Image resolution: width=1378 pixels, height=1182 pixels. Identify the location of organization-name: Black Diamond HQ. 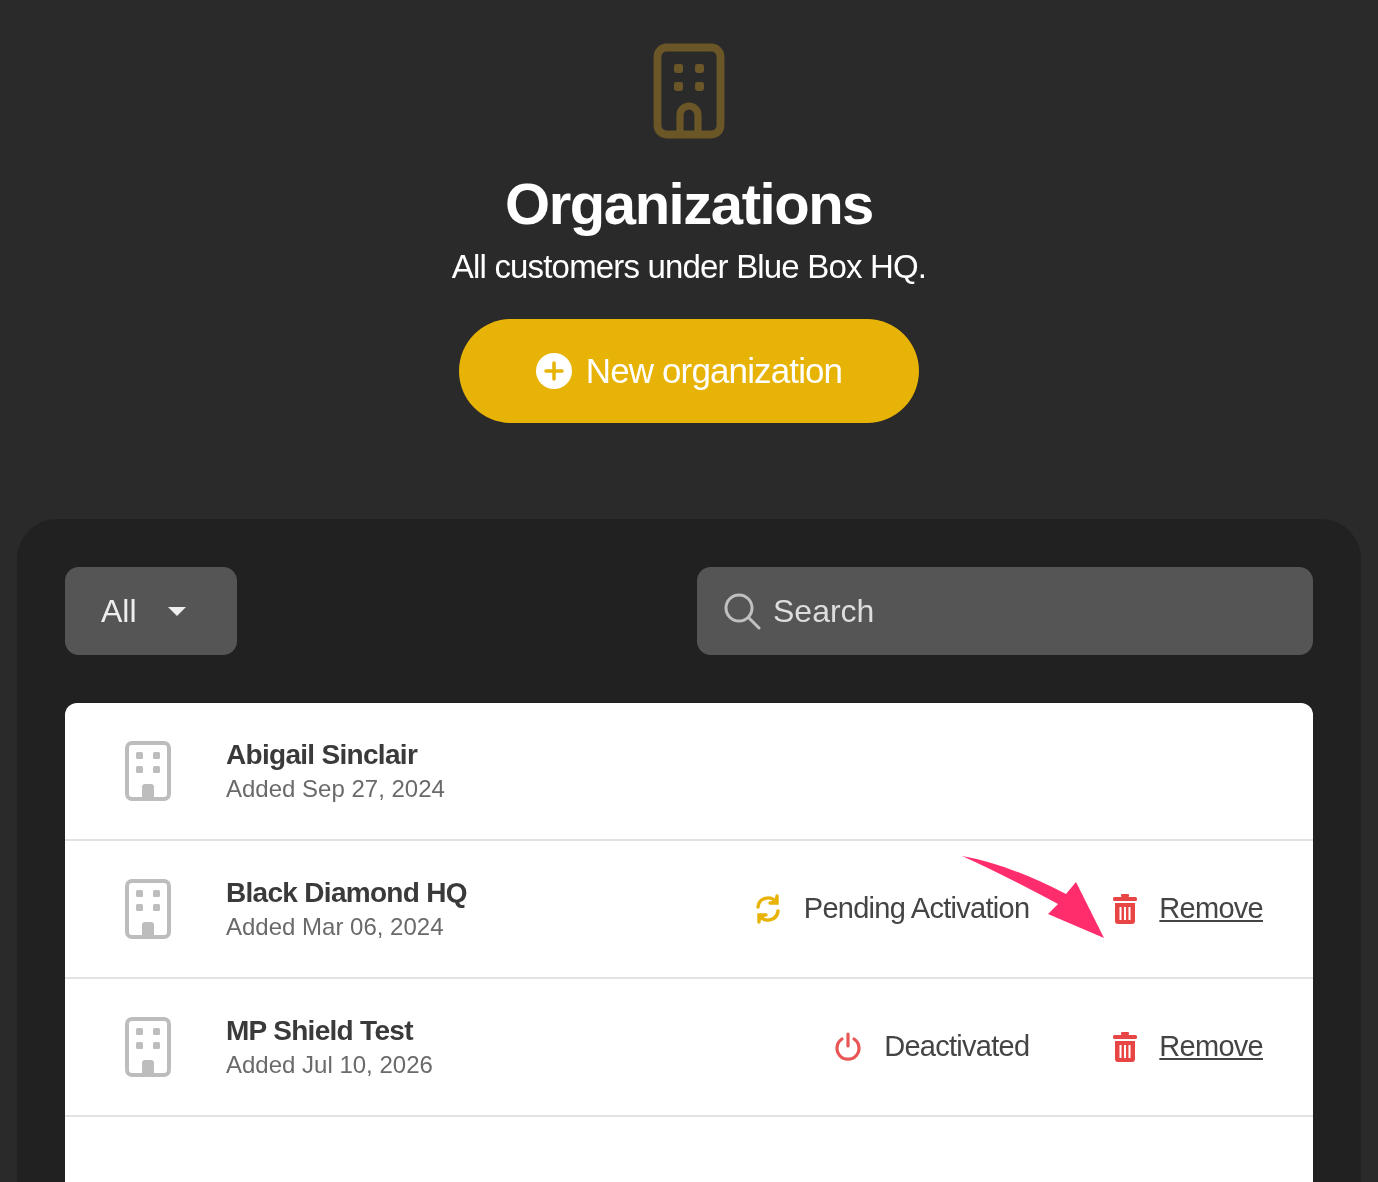
(346, 893).